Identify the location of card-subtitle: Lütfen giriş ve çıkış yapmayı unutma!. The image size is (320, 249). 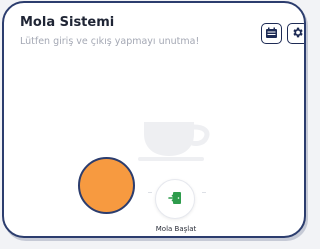
(110, 41).